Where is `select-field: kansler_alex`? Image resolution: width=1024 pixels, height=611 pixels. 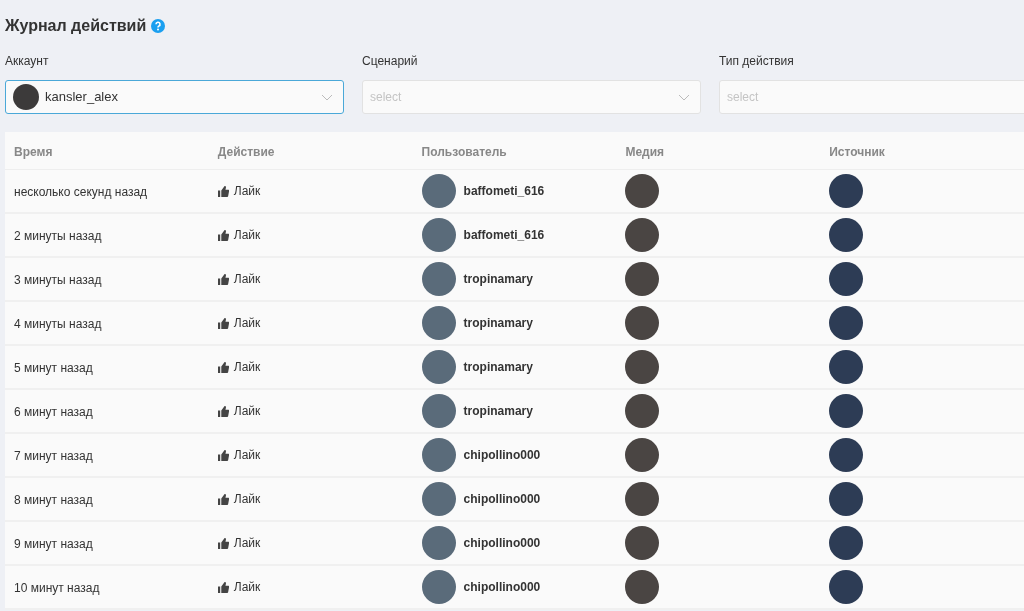
select-field: kansler_alex is located at coordinates (174, 97).